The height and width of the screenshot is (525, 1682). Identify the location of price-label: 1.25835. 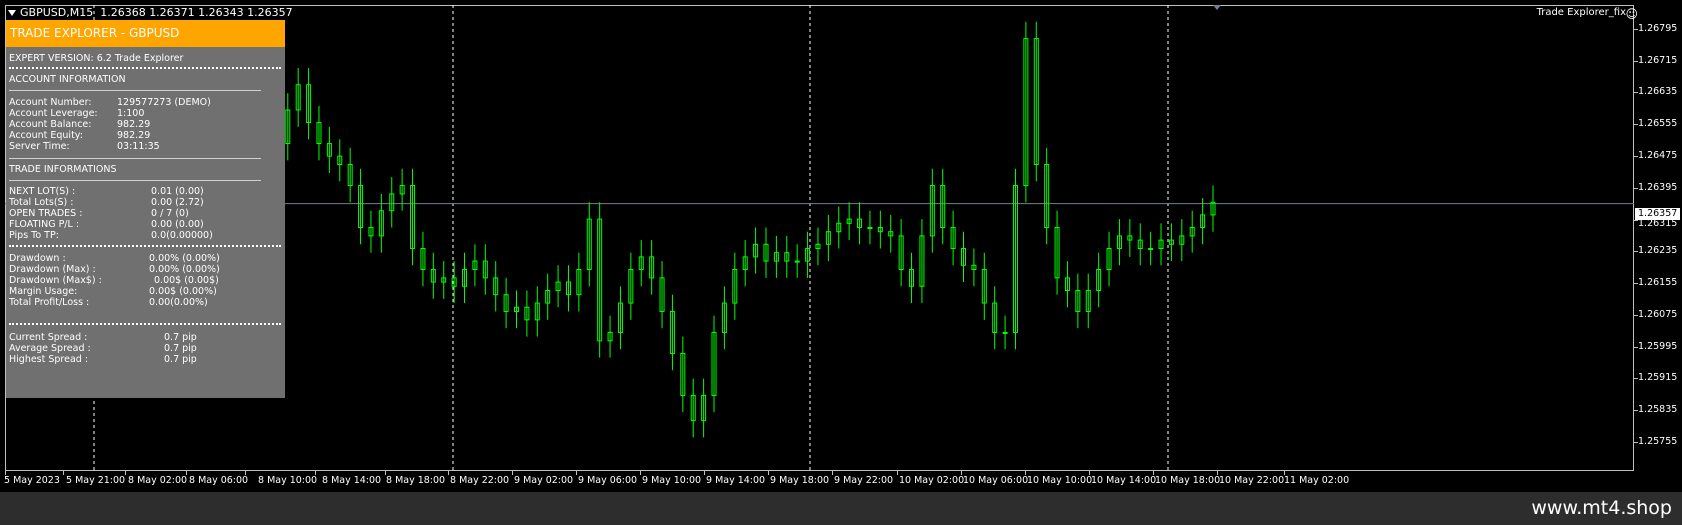
(1658, 409).